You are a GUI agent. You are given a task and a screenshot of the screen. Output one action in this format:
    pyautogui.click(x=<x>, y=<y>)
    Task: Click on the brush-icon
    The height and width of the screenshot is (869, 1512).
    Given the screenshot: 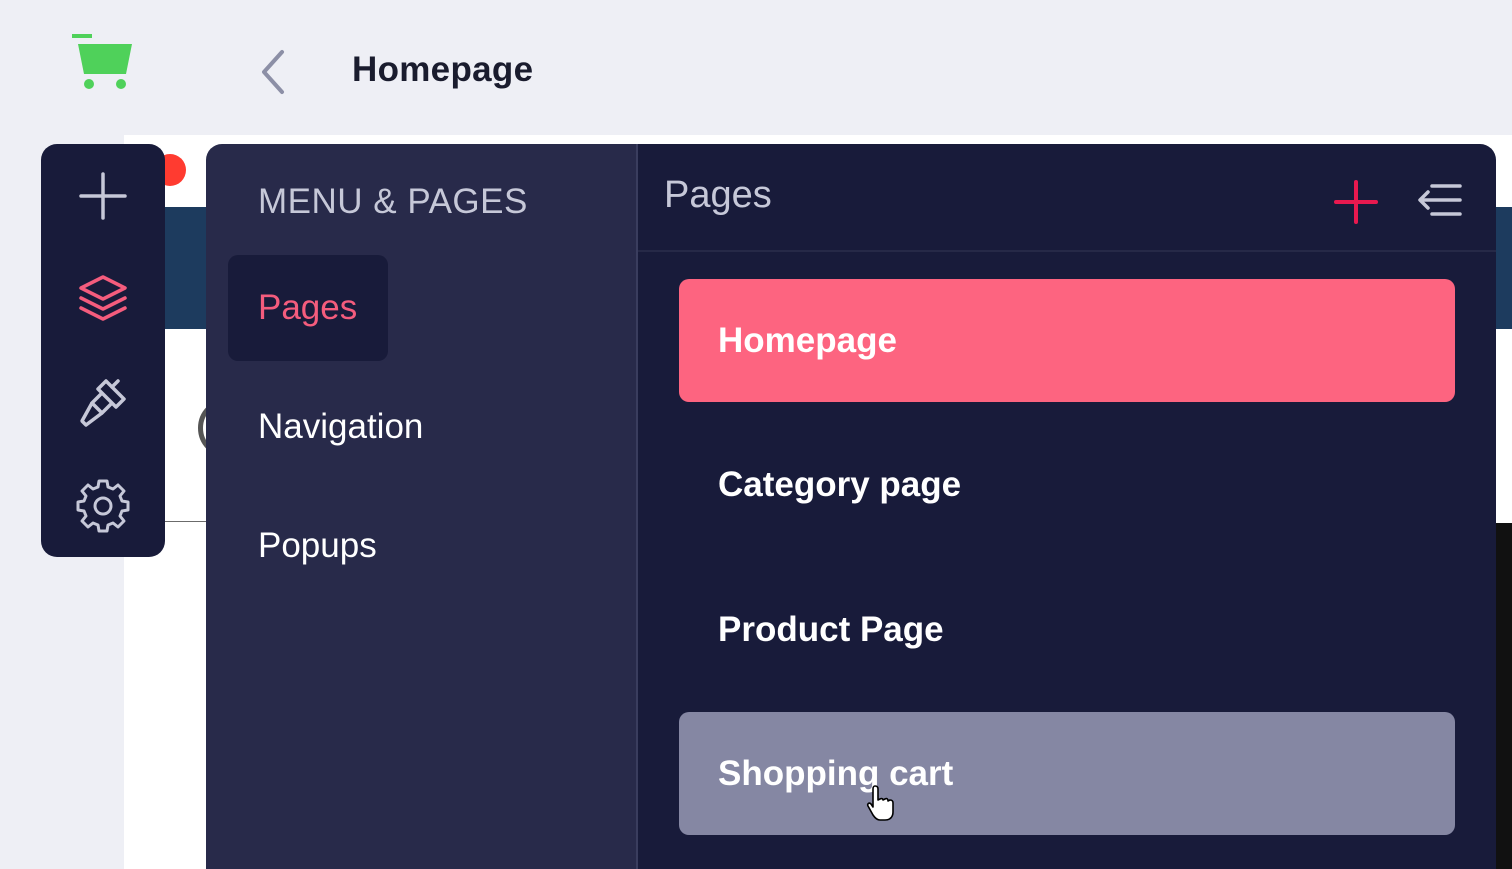 What is the action you would take?
    pyautogui.click(x=103, y=402)
    